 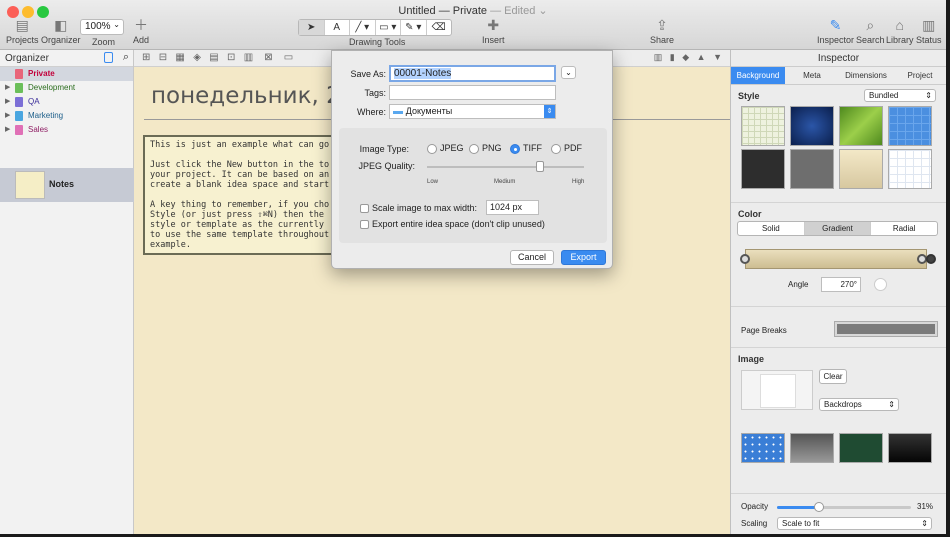 I want to click on export-button: Export, so click(x=583, y=257).